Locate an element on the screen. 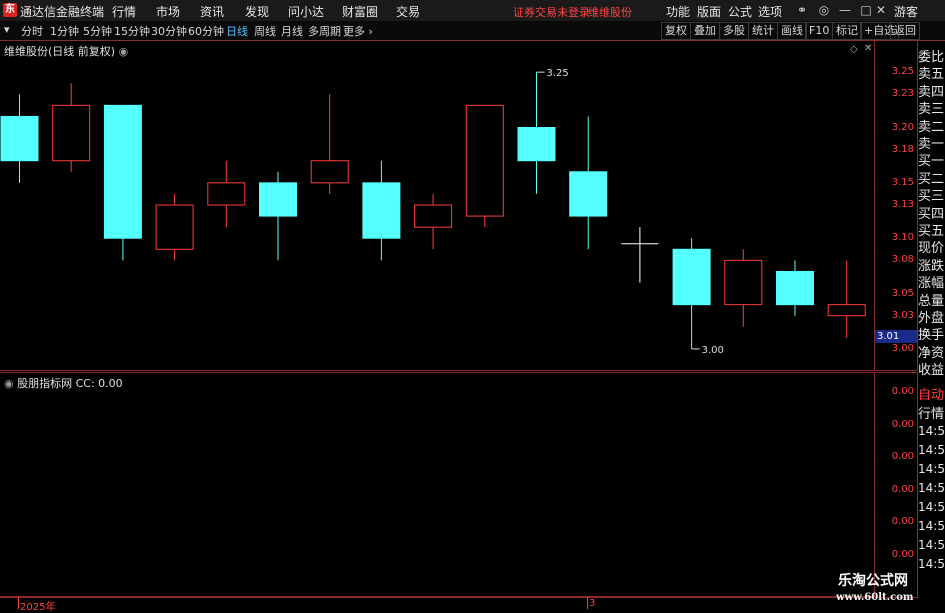 This screenshot has width=945, height=613. time-axis is located at coordinates (437, 603).